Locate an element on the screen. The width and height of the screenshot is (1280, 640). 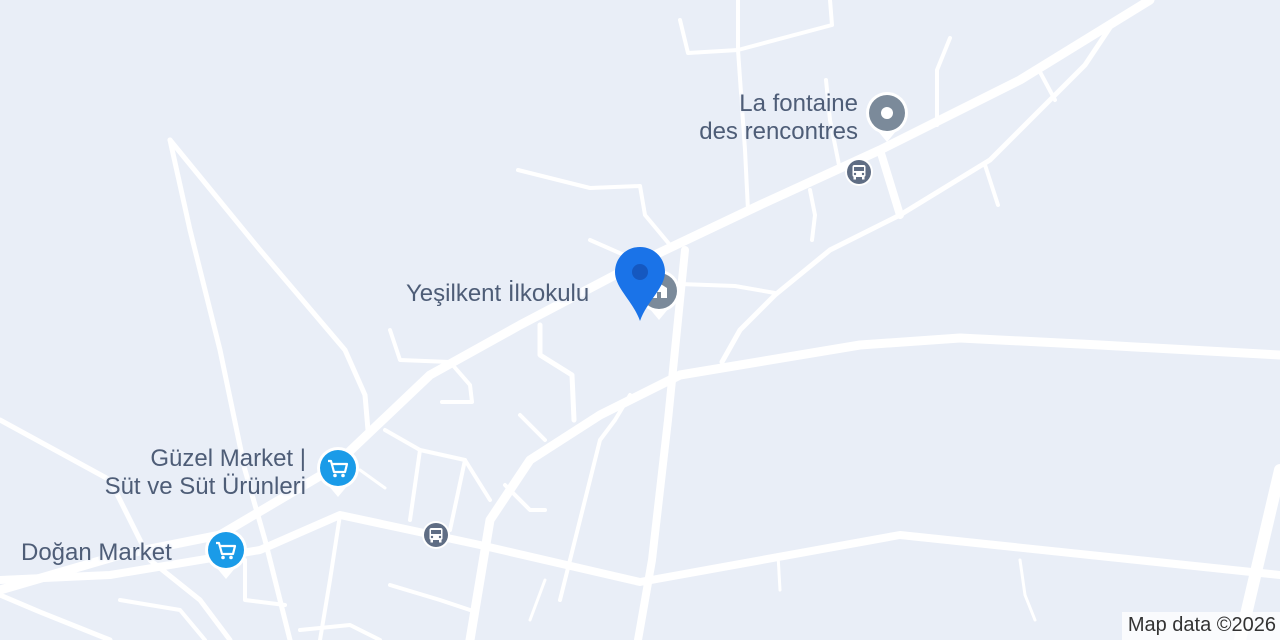
poi-label-fountain: La fontaine des rencontres is located at coordinates (749, 118).